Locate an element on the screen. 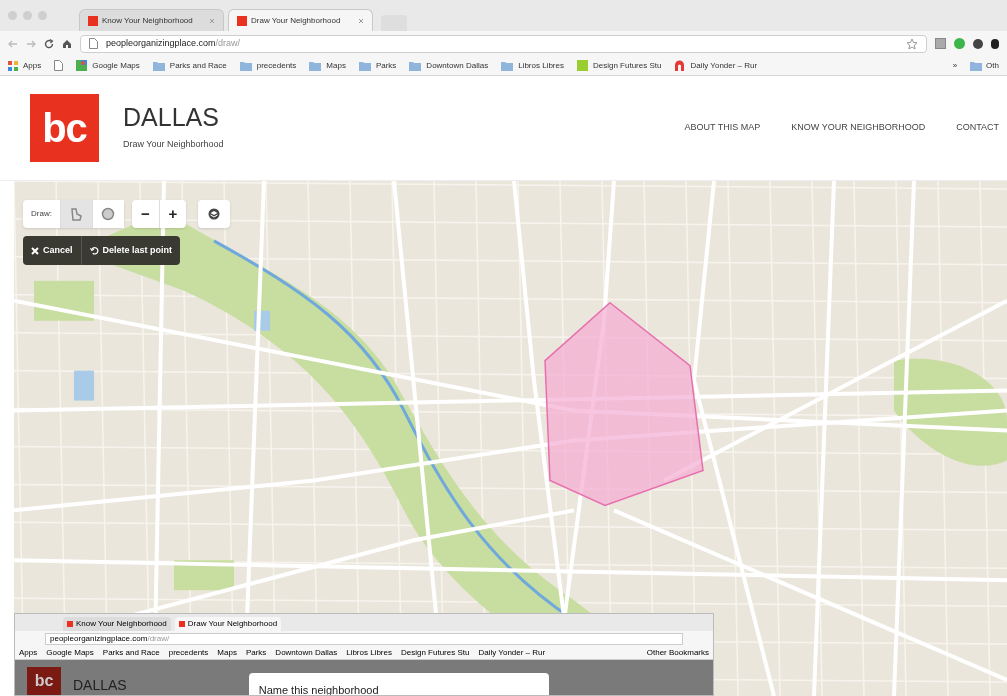  undo-icon is located at coordinates (94, 250).